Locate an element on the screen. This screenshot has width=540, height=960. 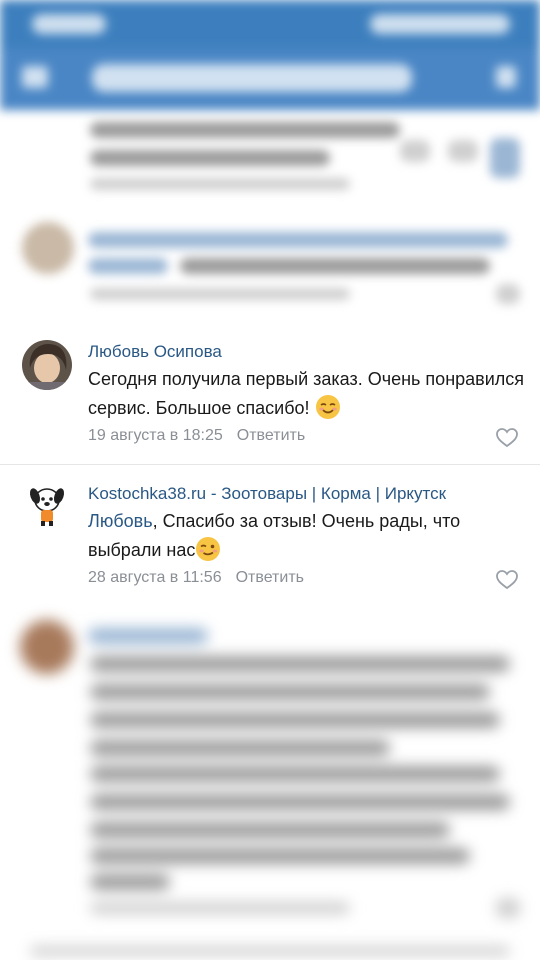
comment-date: 28 августа в 11:56 is located at coordinates (155, 577).